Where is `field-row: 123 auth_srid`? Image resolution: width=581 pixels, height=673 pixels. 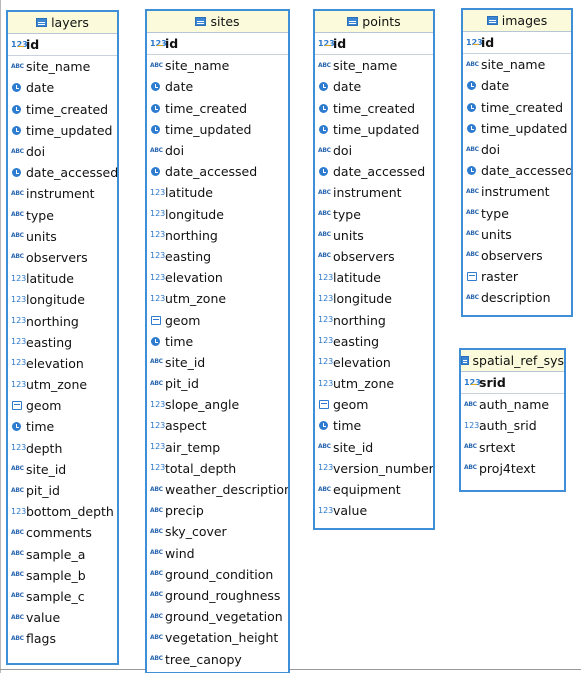 field-row: 123 auth_srid is located at coordinates (512, 425).